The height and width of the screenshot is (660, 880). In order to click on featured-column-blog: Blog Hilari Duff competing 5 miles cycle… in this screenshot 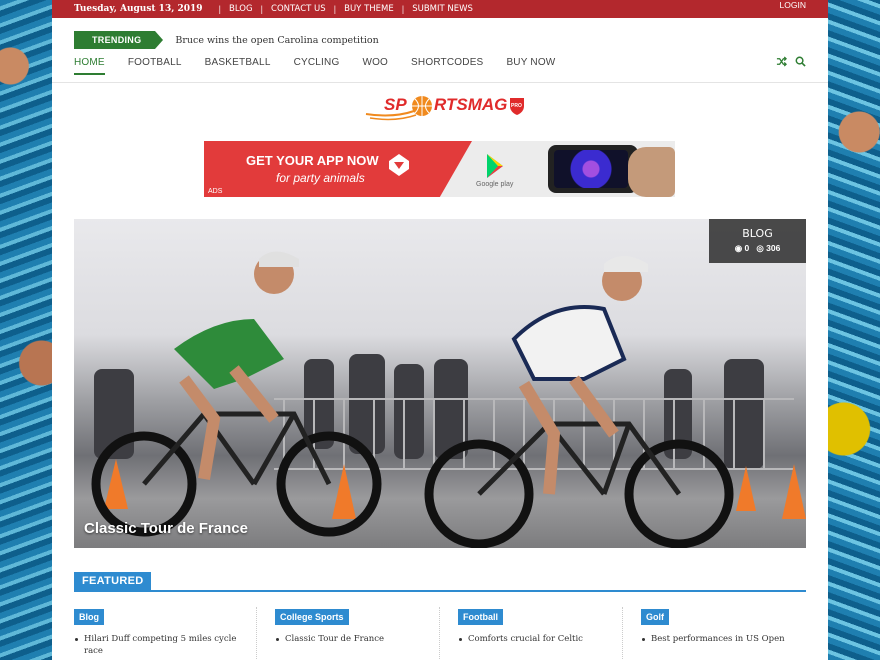, I will do `click(165, 633)`.